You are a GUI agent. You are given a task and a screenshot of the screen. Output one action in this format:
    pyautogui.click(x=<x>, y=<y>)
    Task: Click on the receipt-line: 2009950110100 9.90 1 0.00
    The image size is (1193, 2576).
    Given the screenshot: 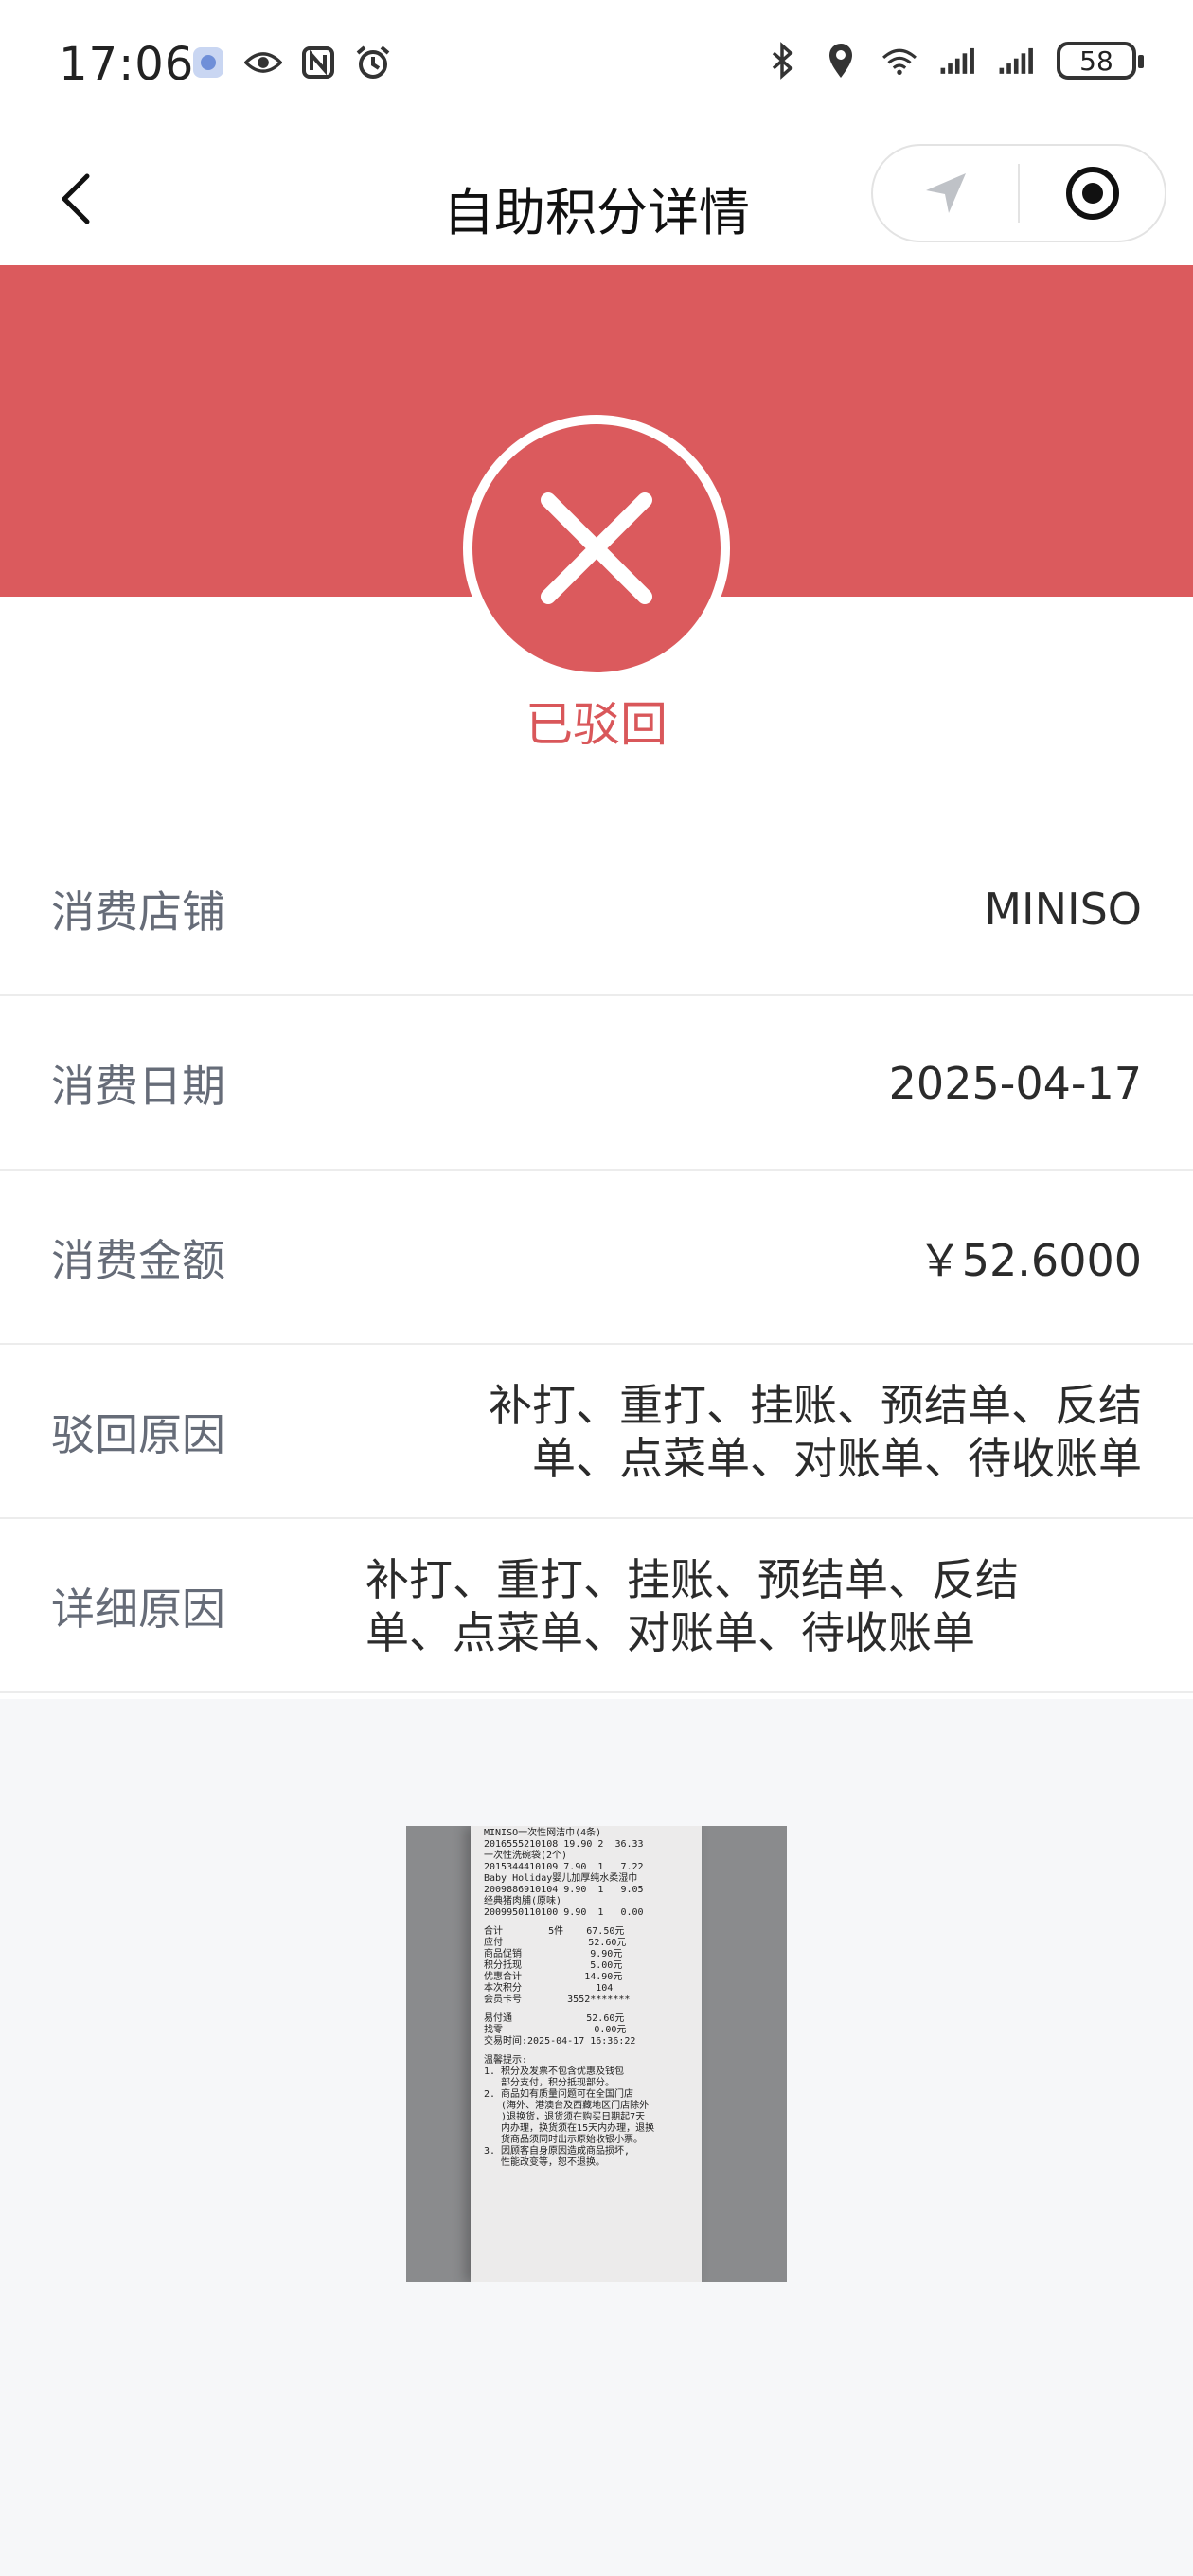 What is the action you would take?
    pyautogui.click(x=564, y=1912)
    